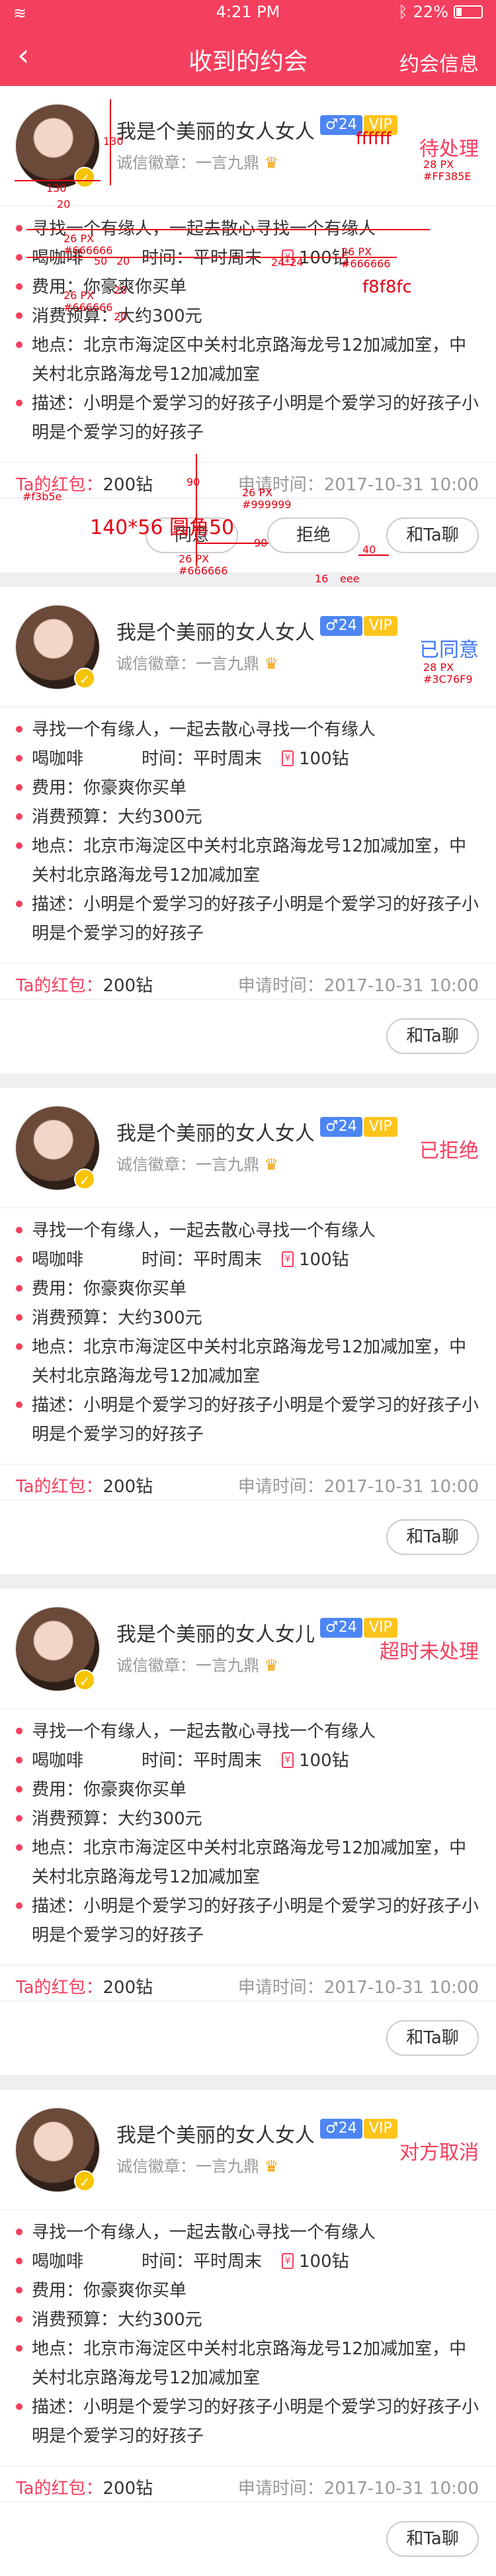 The image size is (496, 2576). What do you see at coordinates (117, 1318) in the screenshot?
I see `budget-text: 消费预算：大约300元` at bounding box center [117, 1318].